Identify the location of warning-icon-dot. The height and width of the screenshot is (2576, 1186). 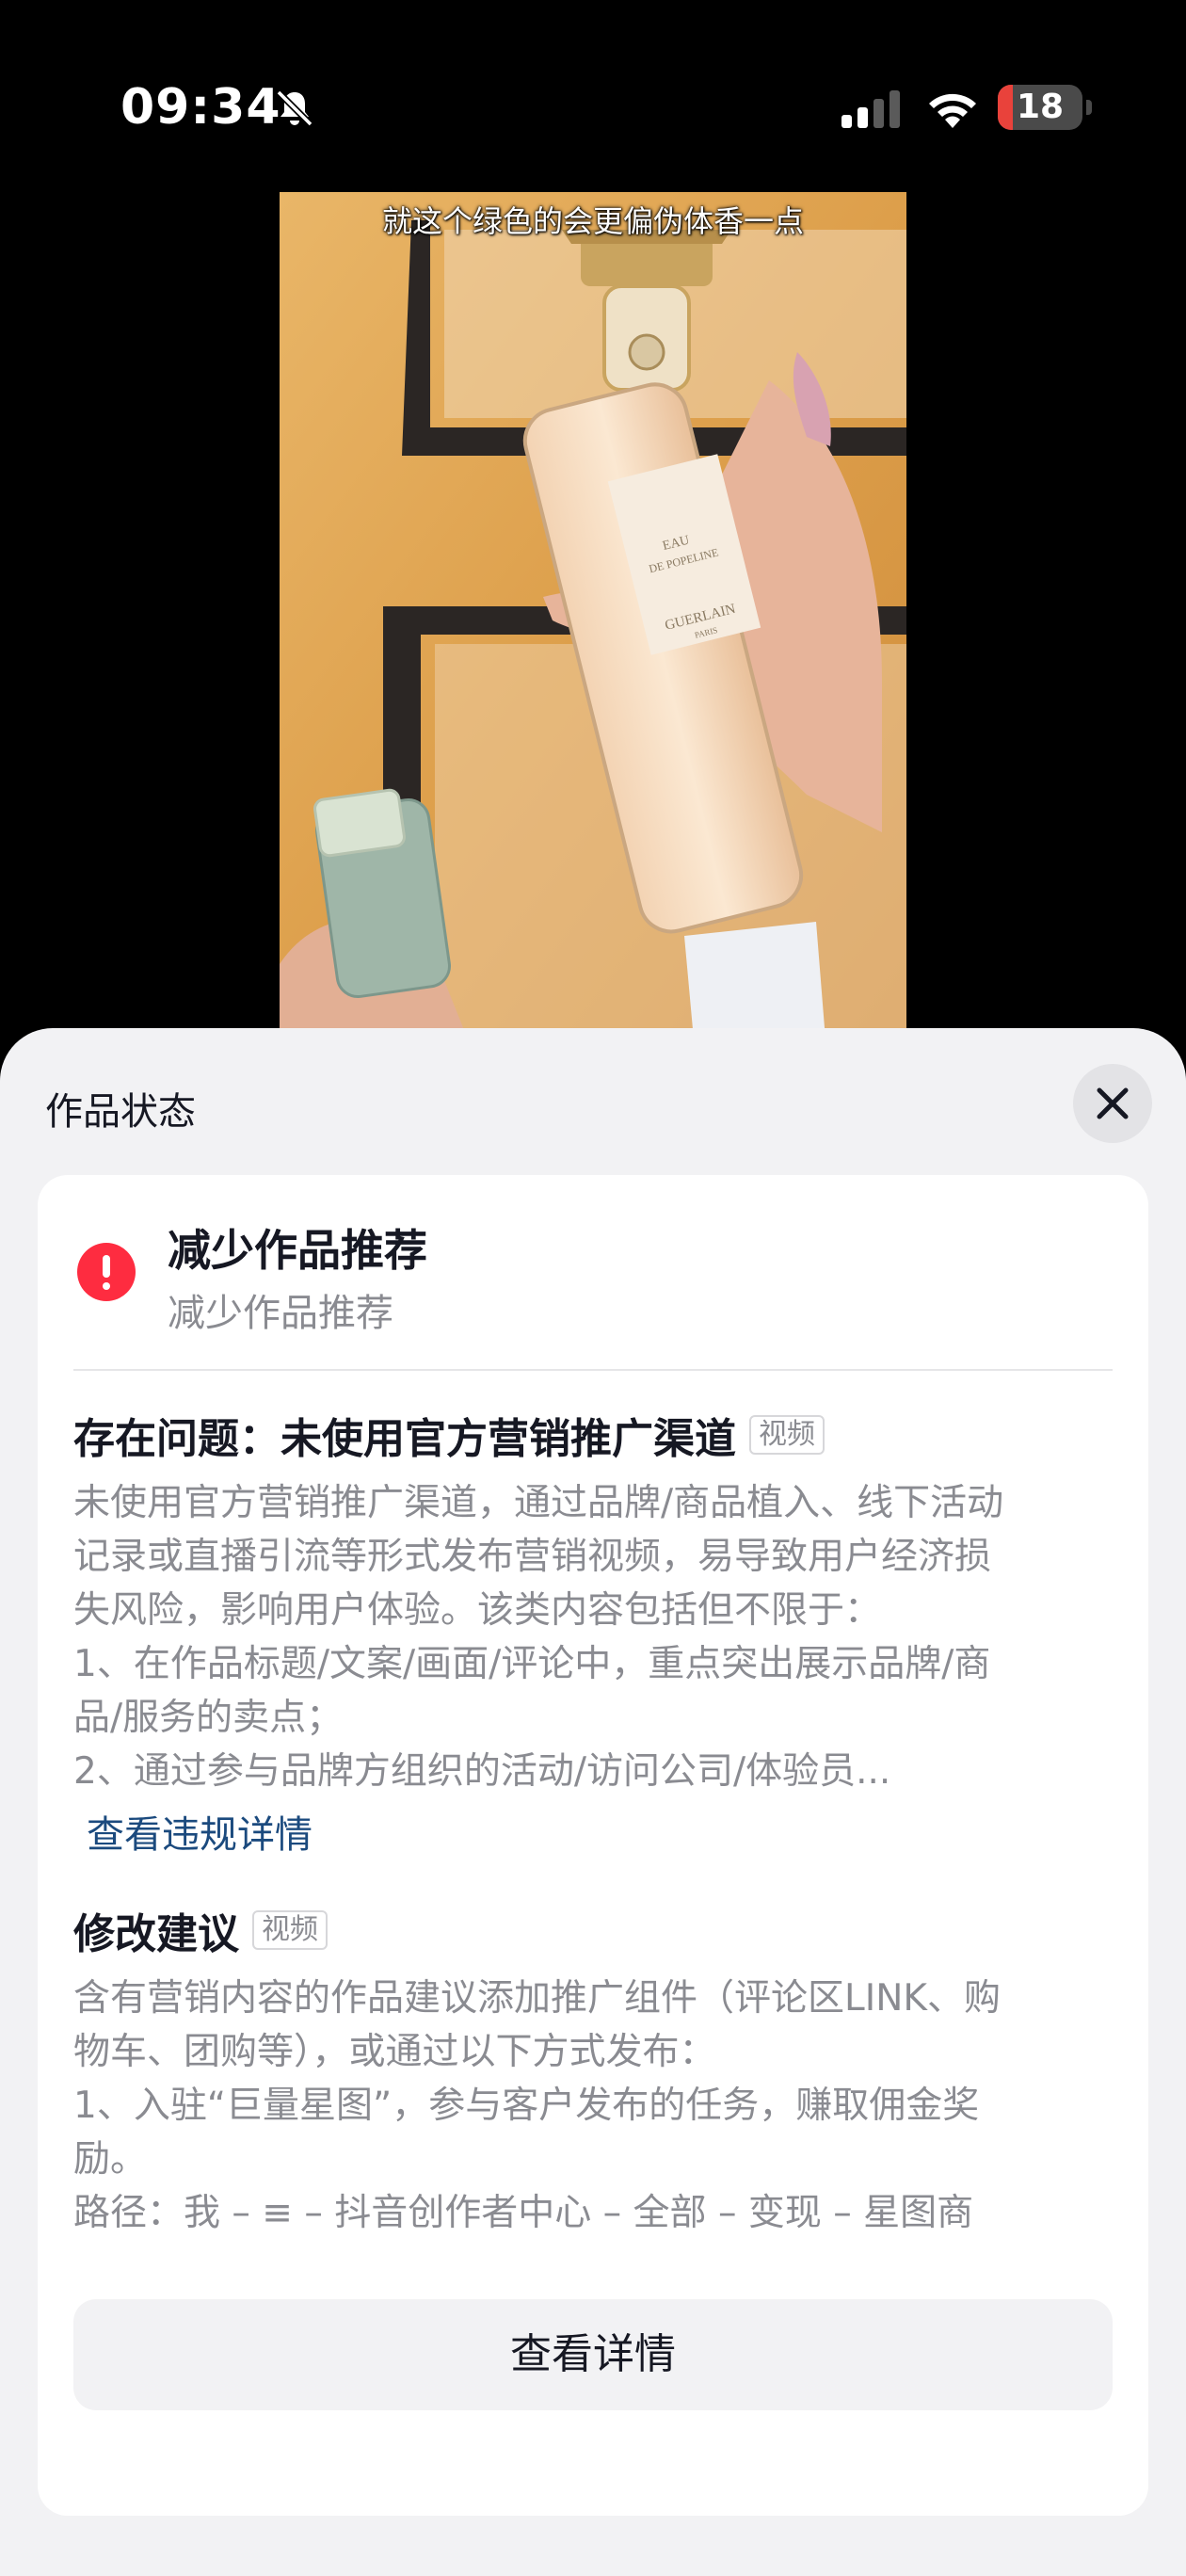
(106, 1286).